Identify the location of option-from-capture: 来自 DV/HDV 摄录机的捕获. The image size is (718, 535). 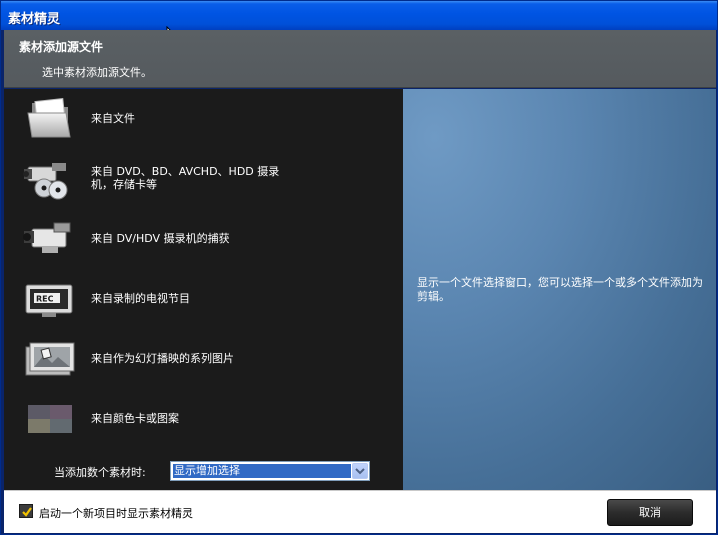
(203, 239).